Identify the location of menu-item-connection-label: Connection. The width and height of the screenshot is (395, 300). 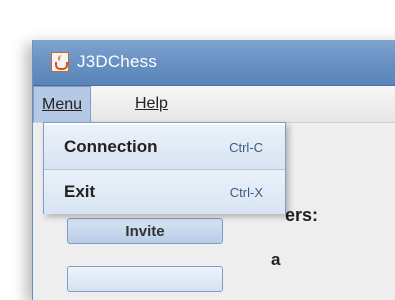
(111, 146).